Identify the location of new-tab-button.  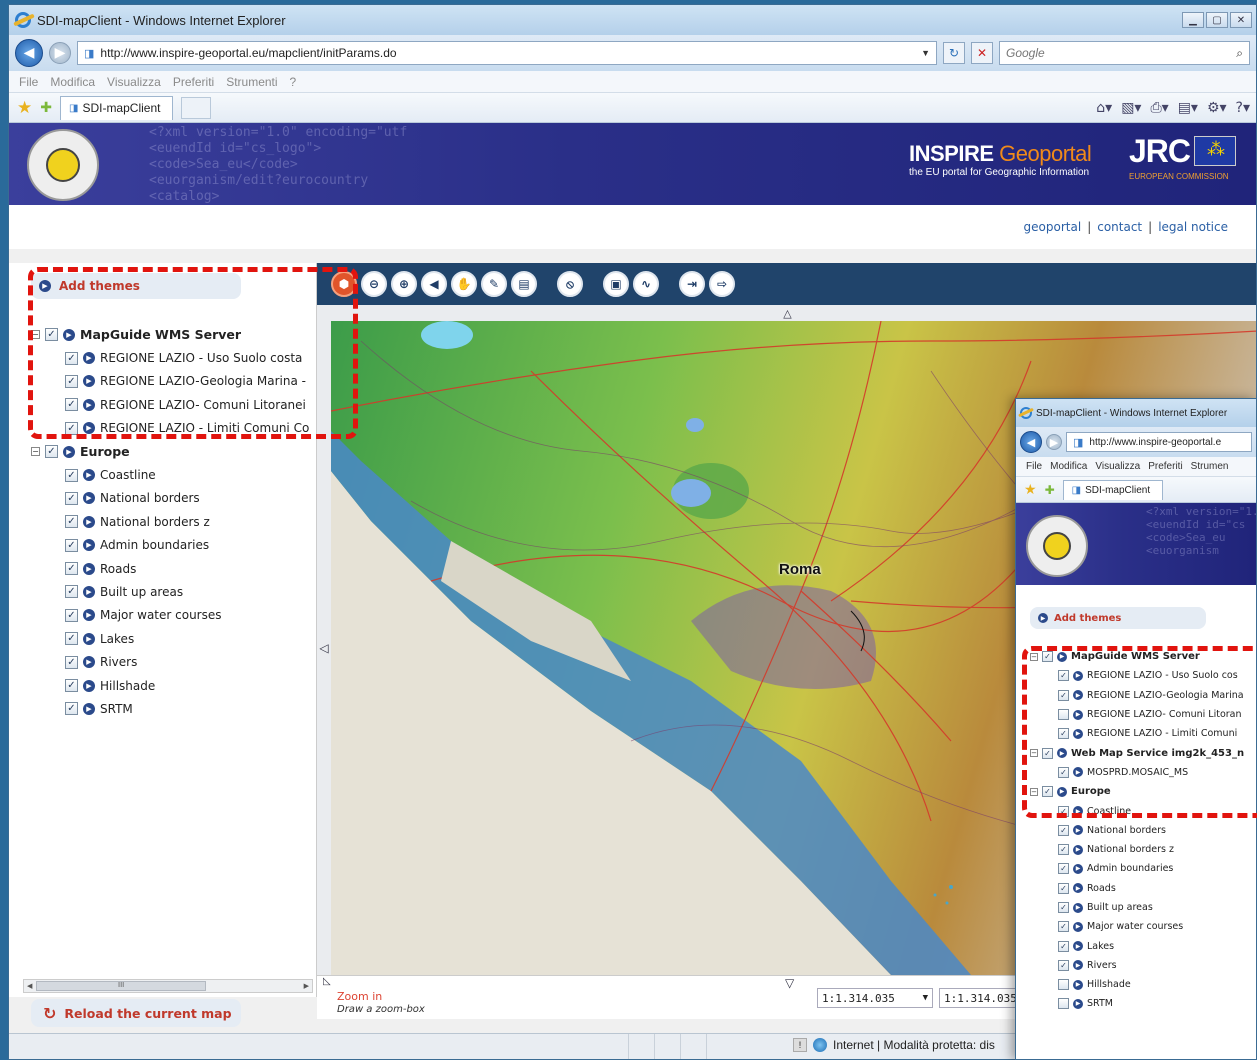
(196, 107).